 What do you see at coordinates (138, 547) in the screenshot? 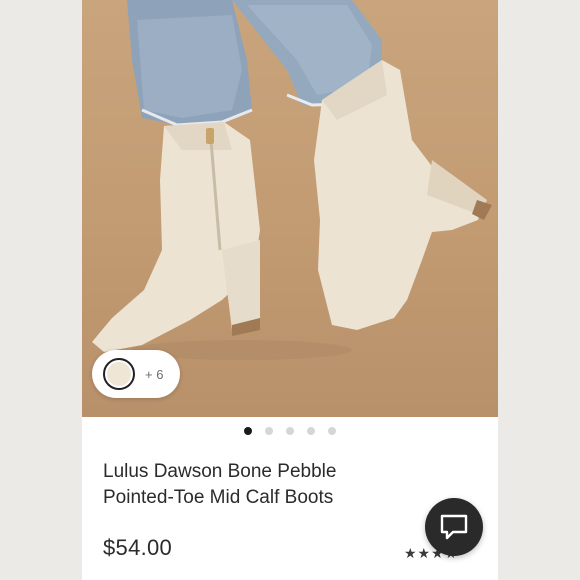
I see `product-price: $54.00` at bounding box center [138, 547].